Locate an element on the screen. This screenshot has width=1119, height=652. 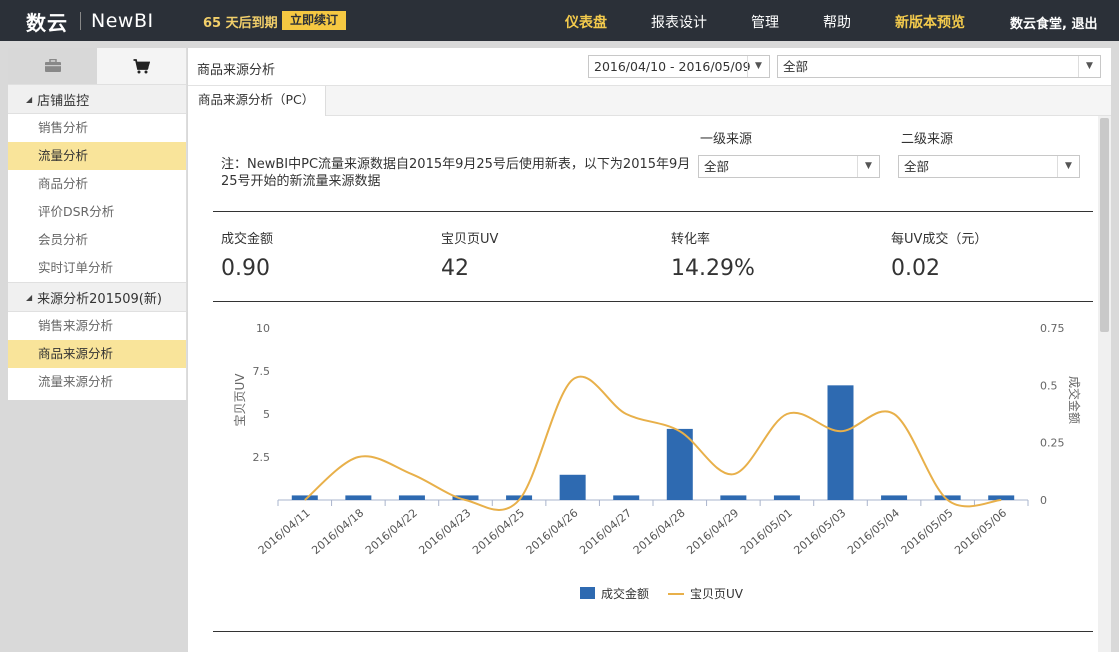
x-axis-tick-label: 2016/04/27 is located at coordinates (605, 531).